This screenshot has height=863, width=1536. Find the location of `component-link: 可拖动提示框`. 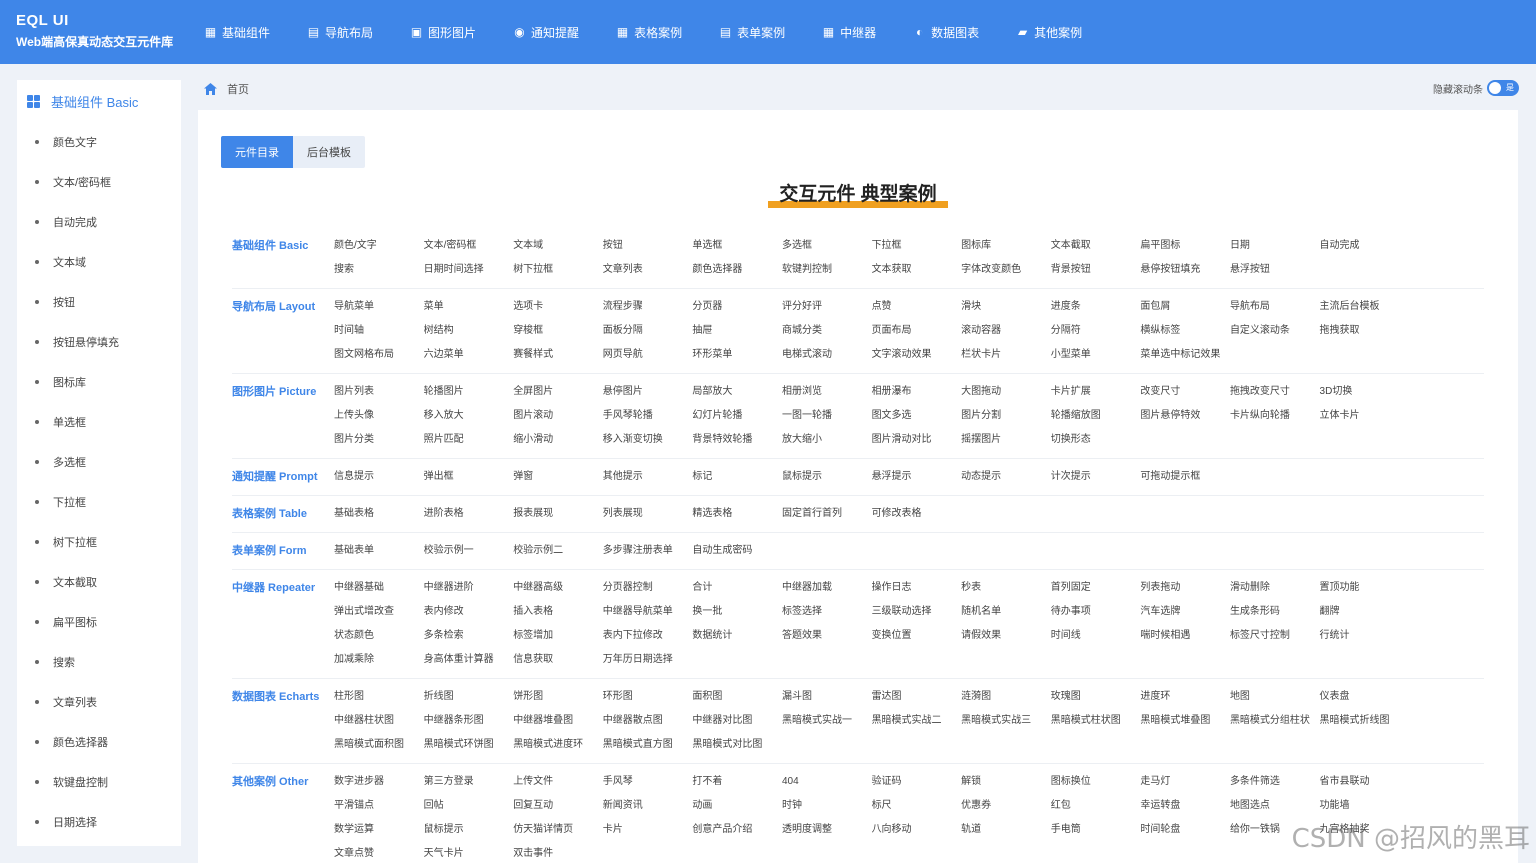

component-link: 可拖动提示框 is located at coordinates (1185, 477).